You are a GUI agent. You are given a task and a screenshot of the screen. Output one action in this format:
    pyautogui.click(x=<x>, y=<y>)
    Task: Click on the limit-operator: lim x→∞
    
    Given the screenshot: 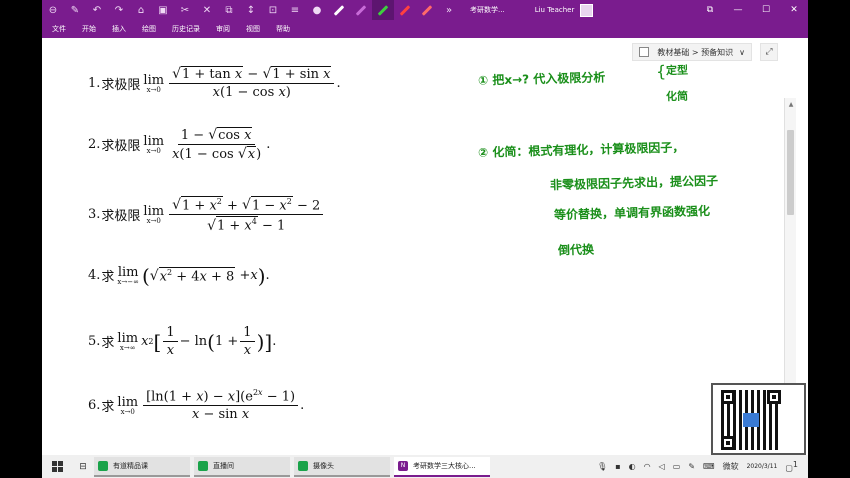 What is the action you would take?
    pyautogui.click(x=128, y=341)
    